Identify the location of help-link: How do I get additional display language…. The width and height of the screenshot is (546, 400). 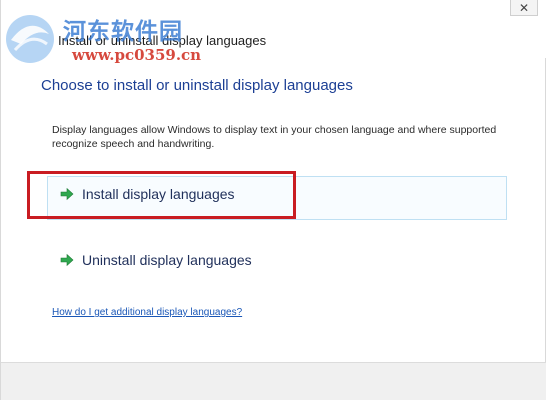
(147, 312).